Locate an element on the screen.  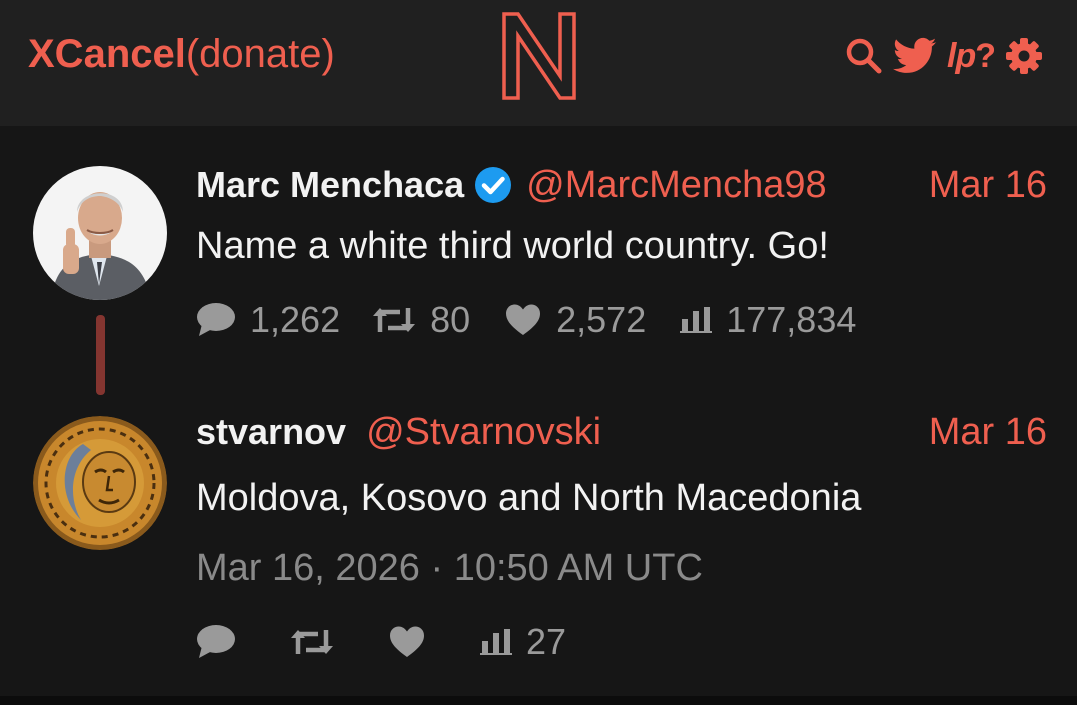
retweets-stat: 80 is located at coordinates (421, 320).